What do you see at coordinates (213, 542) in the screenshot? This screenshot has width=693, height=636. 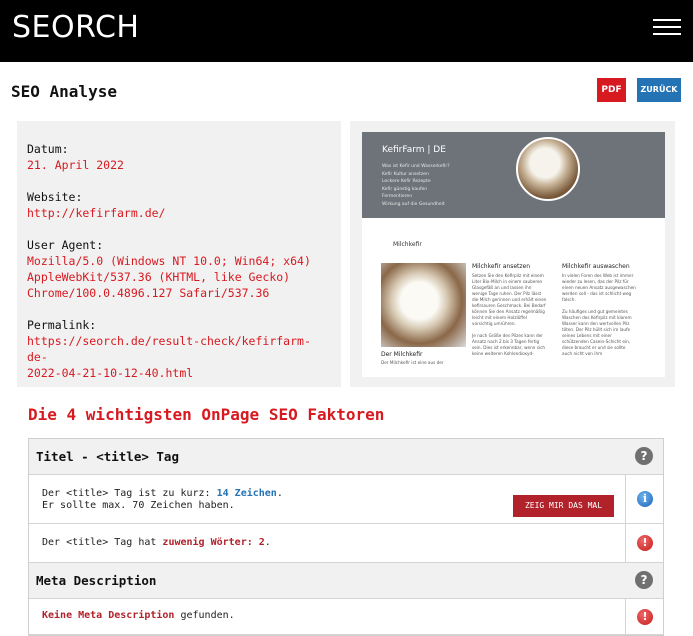 I see `title-word-count: zuwenig Wörter: 2` at bounding box center [213, 542].